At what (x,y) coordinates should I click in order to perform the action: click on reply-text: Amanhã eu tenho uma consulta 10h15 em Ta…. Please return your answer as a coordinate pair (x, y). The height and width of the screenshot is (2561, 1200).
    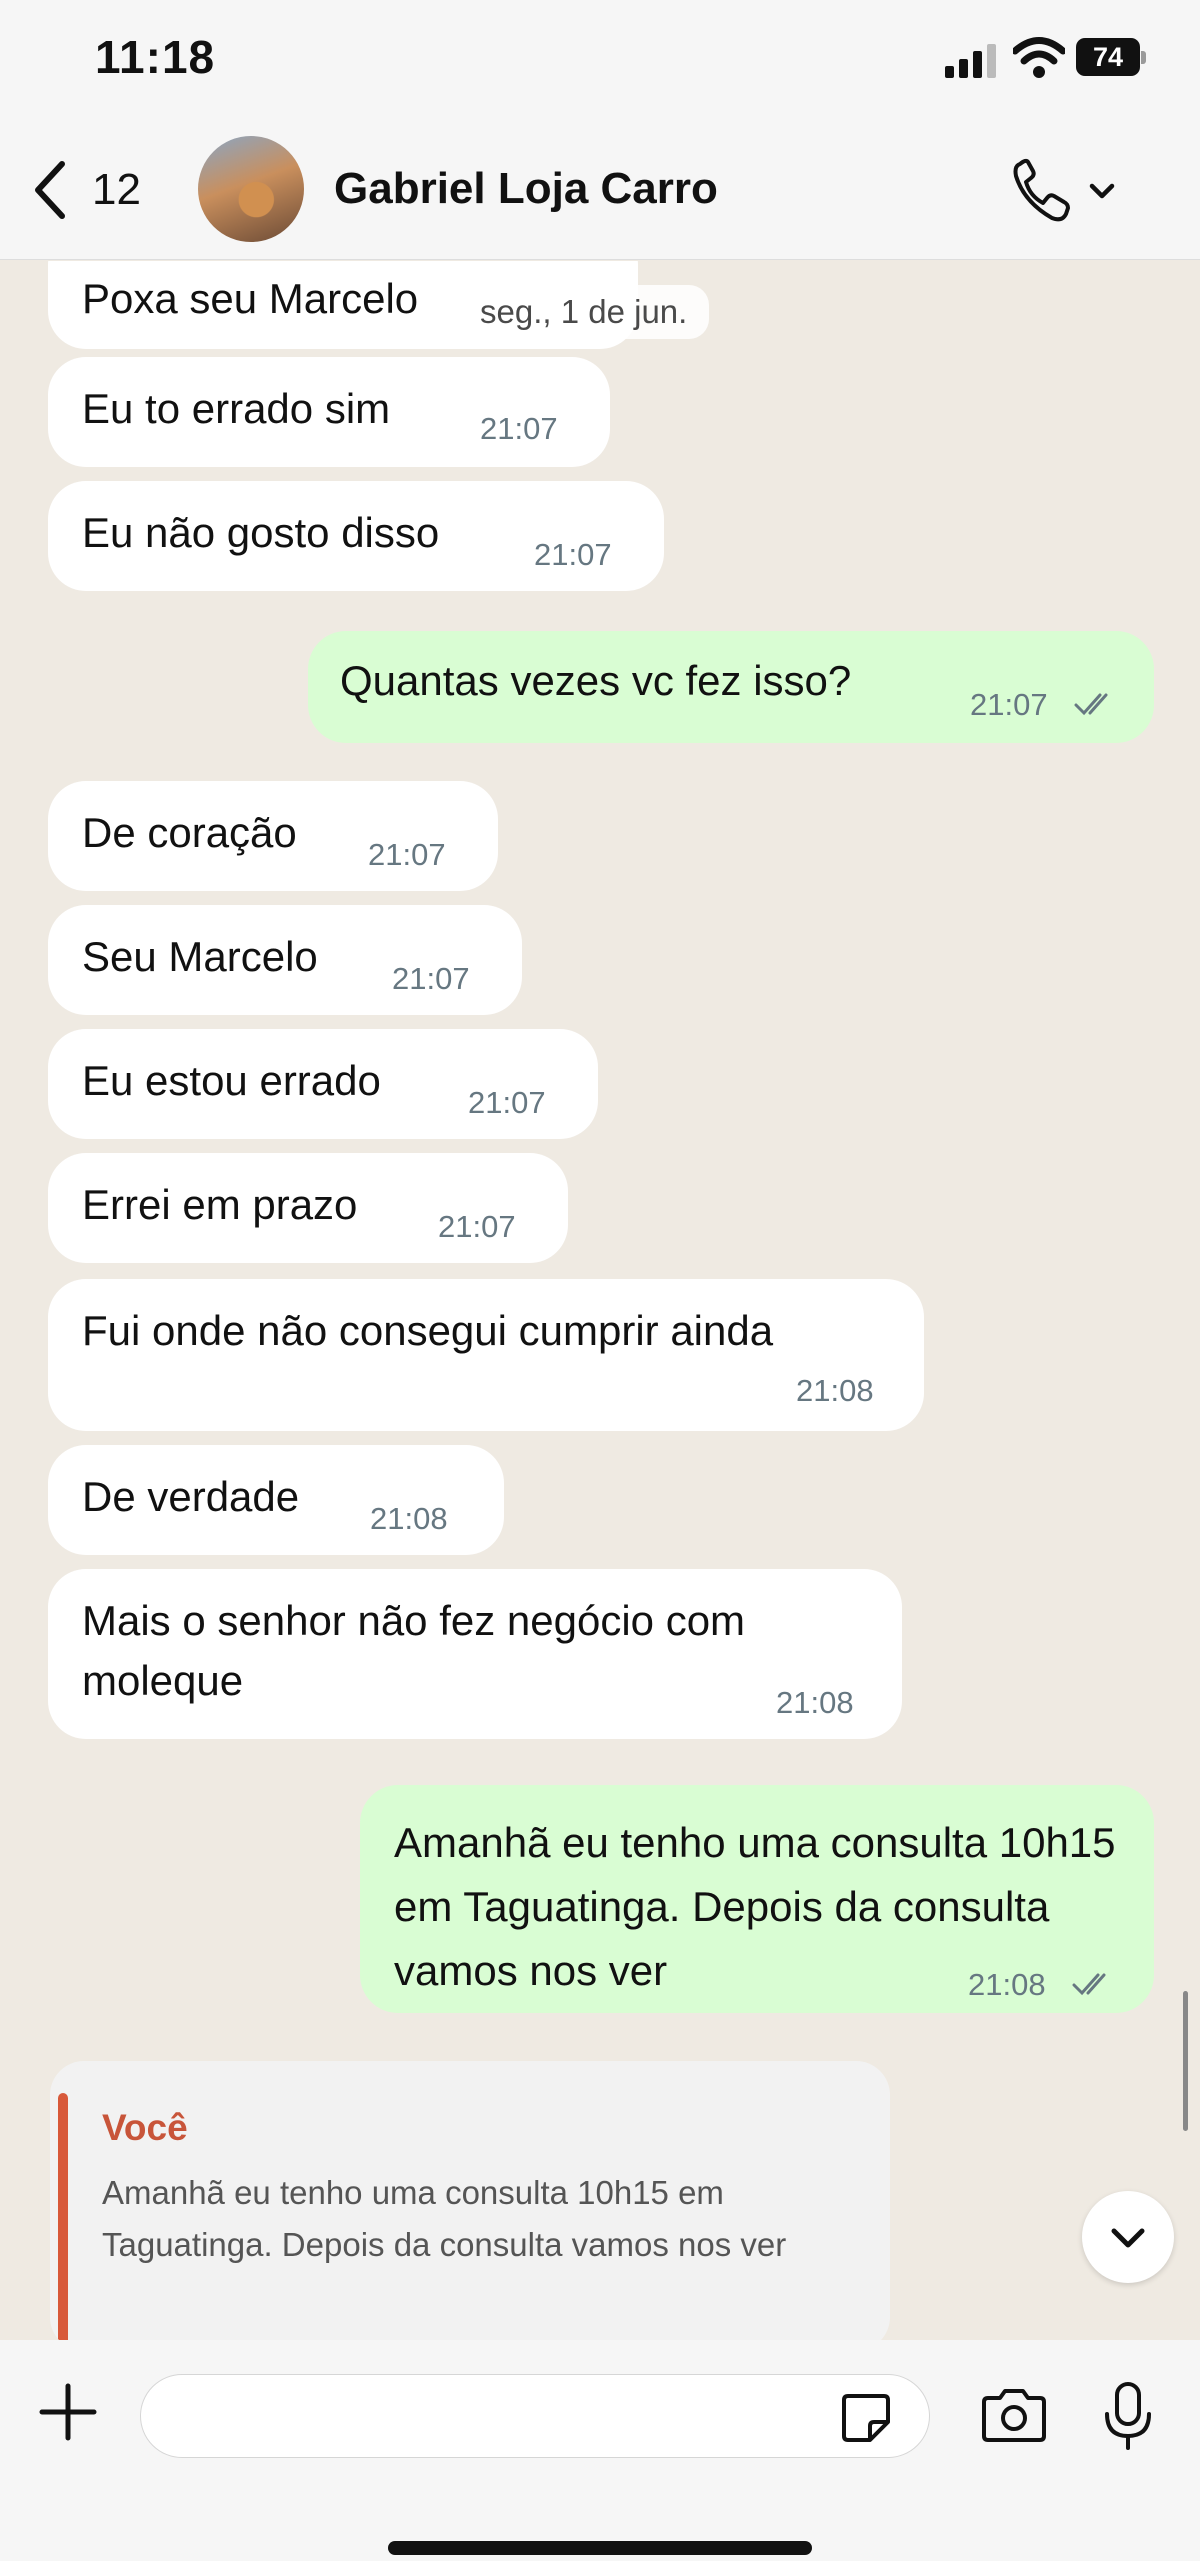
    Looking at the image, I should click on (444, 2218).